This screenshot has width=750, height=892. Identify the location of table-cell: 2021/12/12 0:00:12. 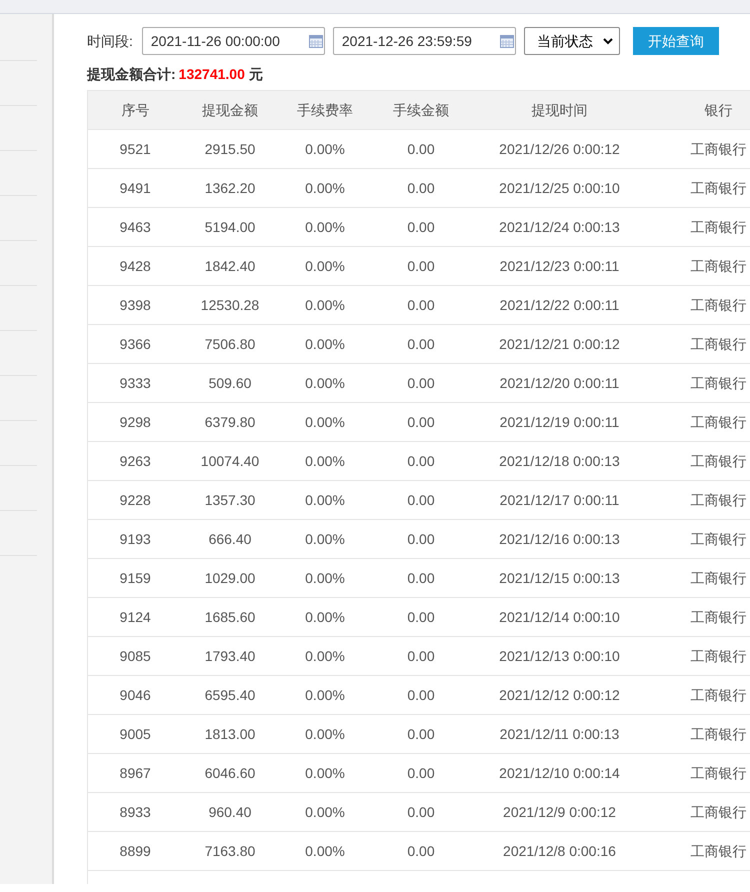
(560, 695).